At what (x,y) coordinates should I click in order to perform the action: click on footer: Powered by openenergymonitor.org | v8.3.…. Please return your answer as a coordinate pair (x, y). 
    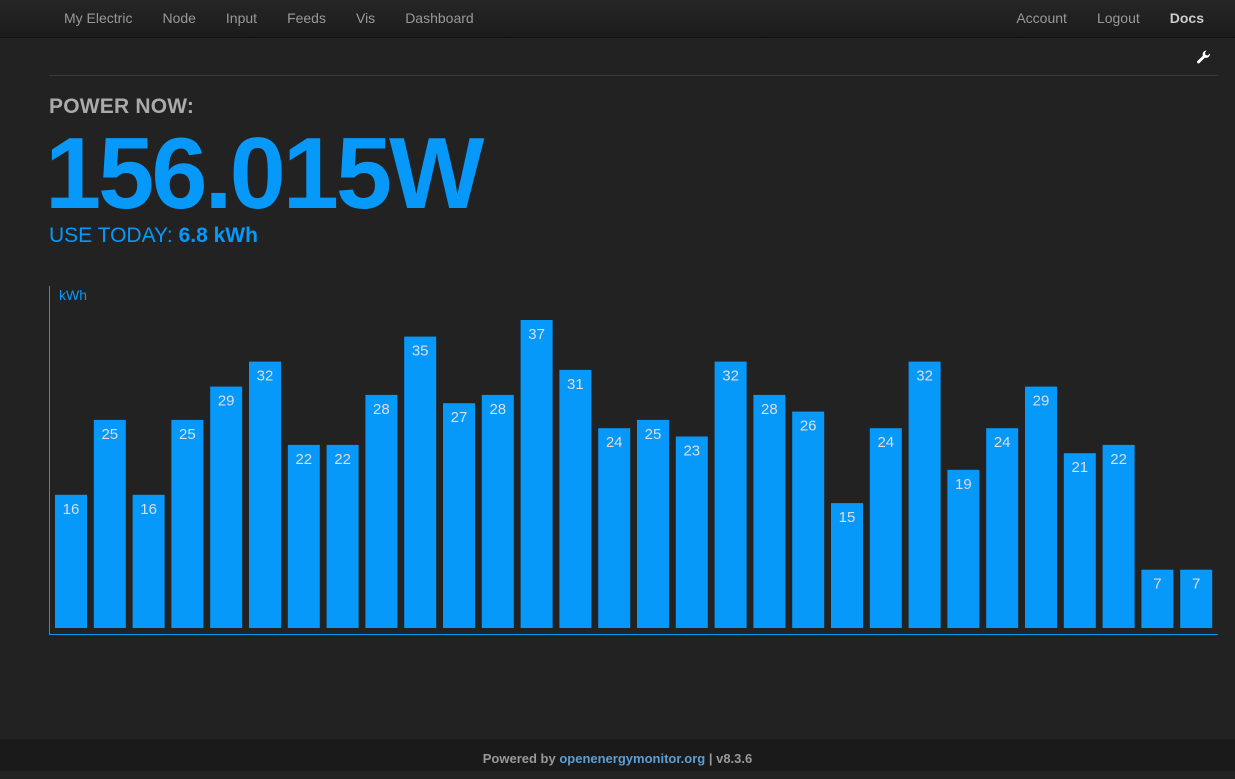
    Looking at the image, I should click on (617, 755).